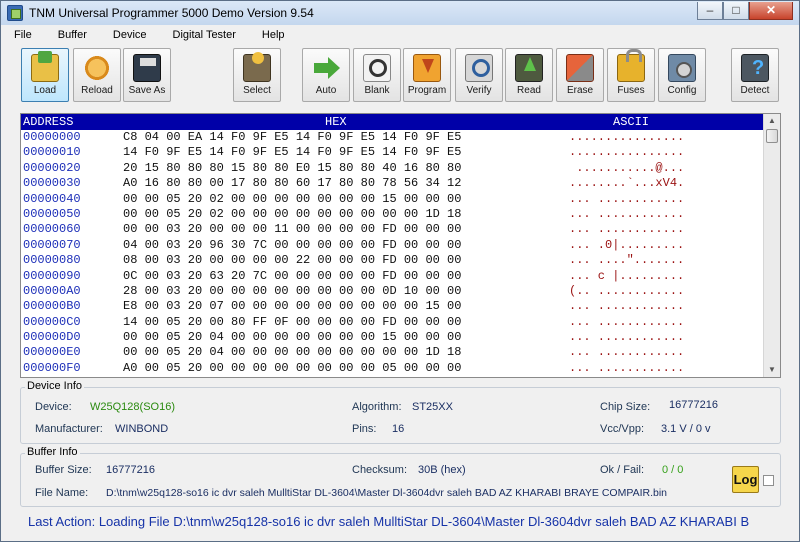 The height and width of the screenshot is (542, 800). Describe the element at coordinates (745, 479) in the screenshot. I see `log-button: Log` at that location.